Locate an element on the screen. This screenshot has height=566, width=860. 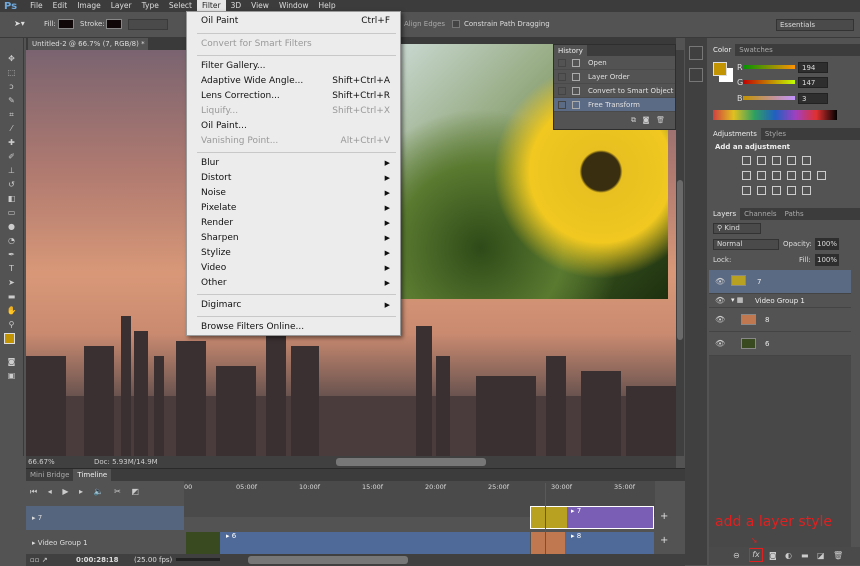
swatches-tab: Swatches is located at coordinates (755, 50).